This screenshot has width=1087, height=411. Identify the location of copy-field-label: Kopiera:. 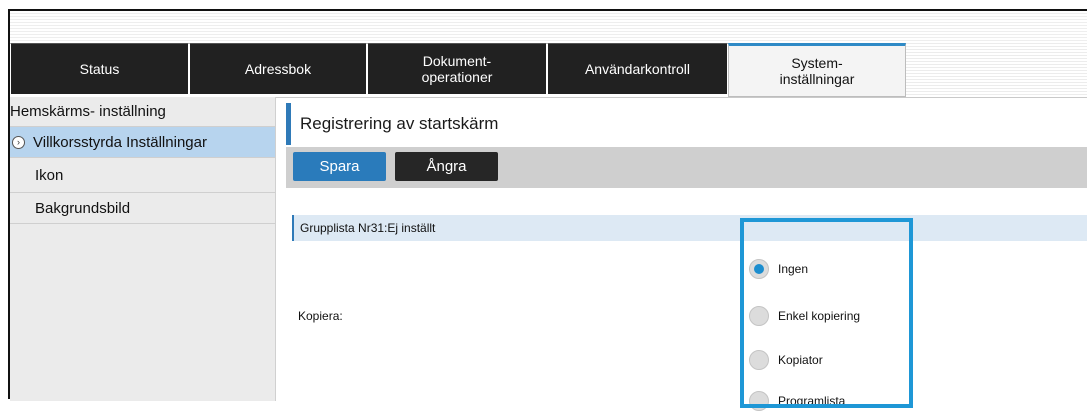
(320, 316).